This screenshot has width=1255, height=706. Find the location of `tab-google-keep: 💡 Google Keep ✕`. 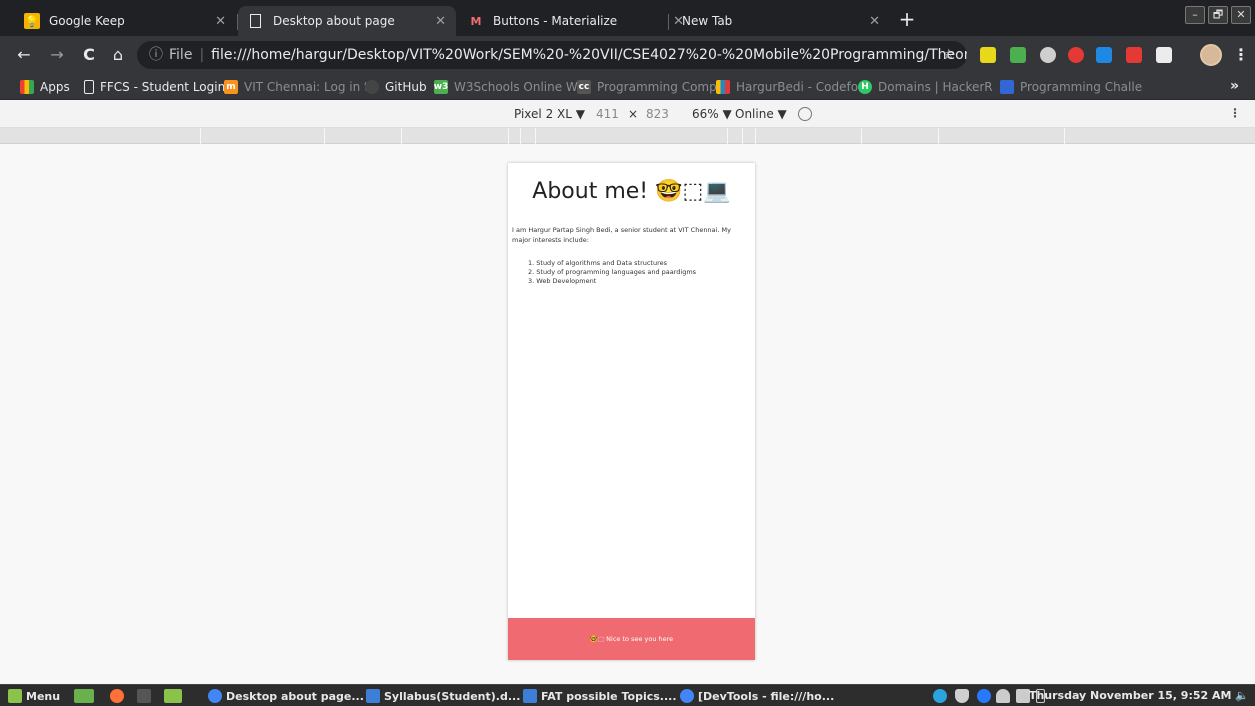

tab-google-keep: 💡 Google Keep ✕ is located at coordinates (125, 21).